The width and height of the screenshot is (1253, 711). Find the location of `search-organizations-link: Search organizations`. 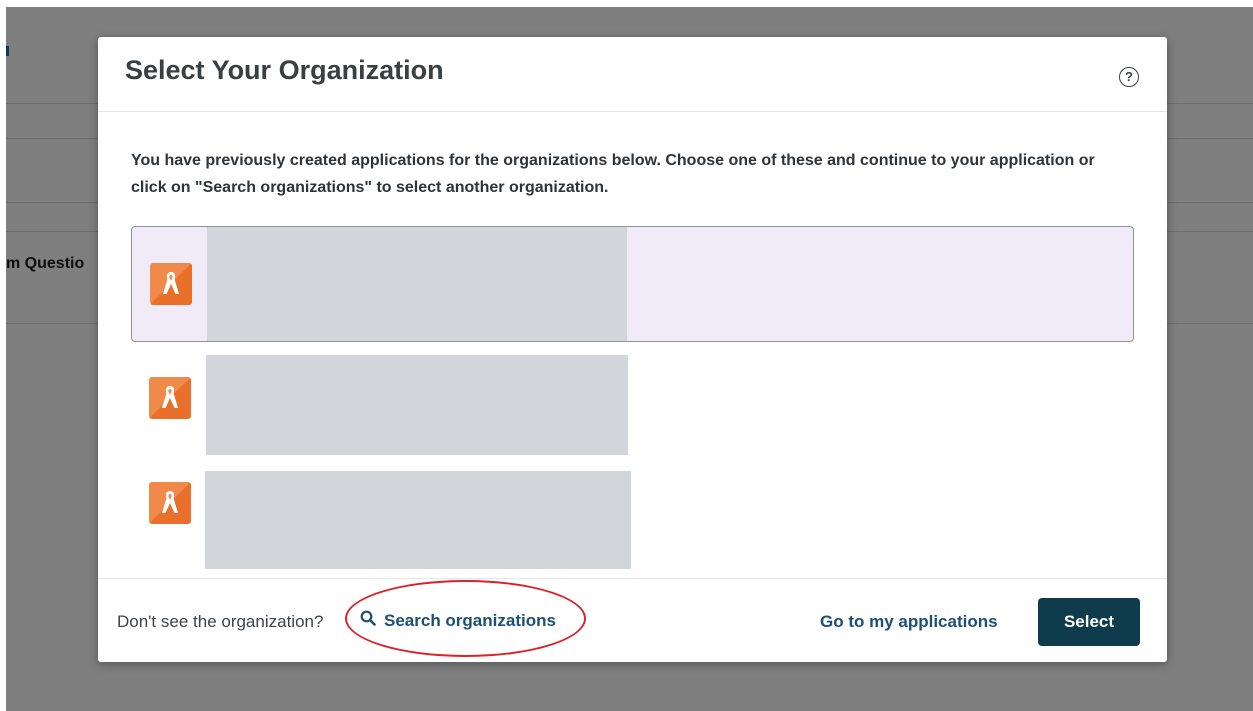

search-organizations-link: Search organizations is located at coordinates (458, 620).